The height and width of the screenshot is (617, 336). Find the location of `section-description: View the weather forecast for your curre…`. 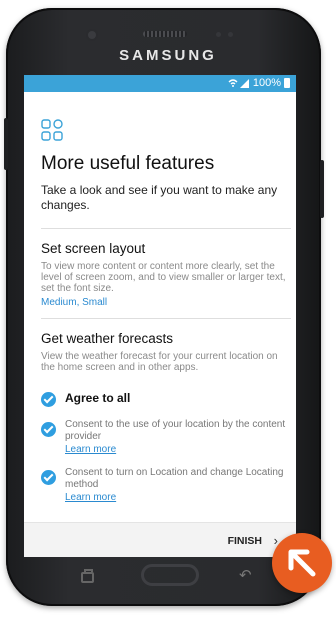

section-description: View the weather forecast for your curre… is located at coordinates (159, 362).